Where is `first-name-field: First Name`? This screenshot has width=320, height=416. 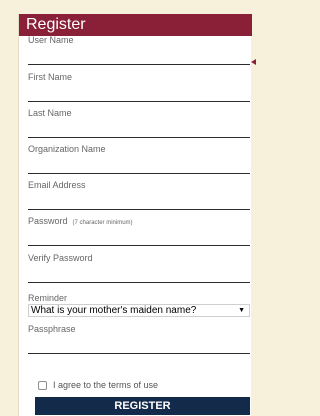
first-name-field: First Name is located at coordinates (139, 87).